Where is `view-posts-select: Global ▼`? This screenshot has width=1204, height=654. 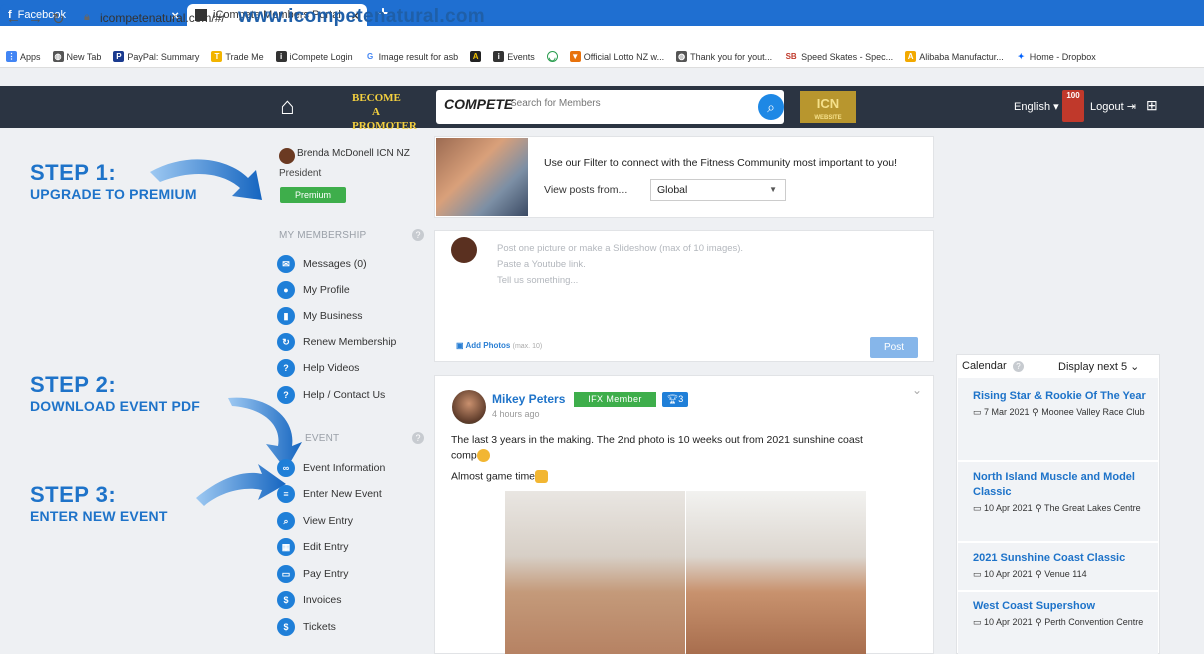
view-posts-select: Global ▼ is located at coordinates (718, 190).